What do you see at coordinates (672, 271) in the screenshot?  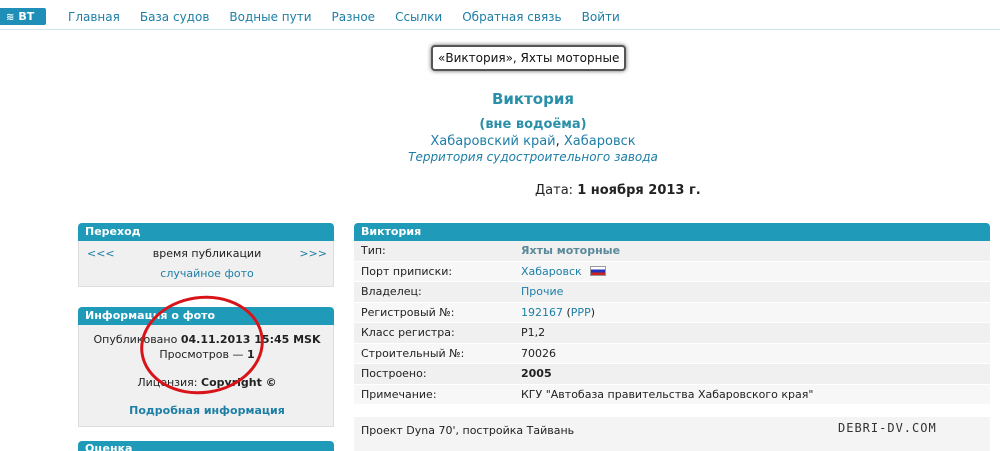 I see `table-row: Порт приписки: Хабаровск` at bounding box center [672, 271].